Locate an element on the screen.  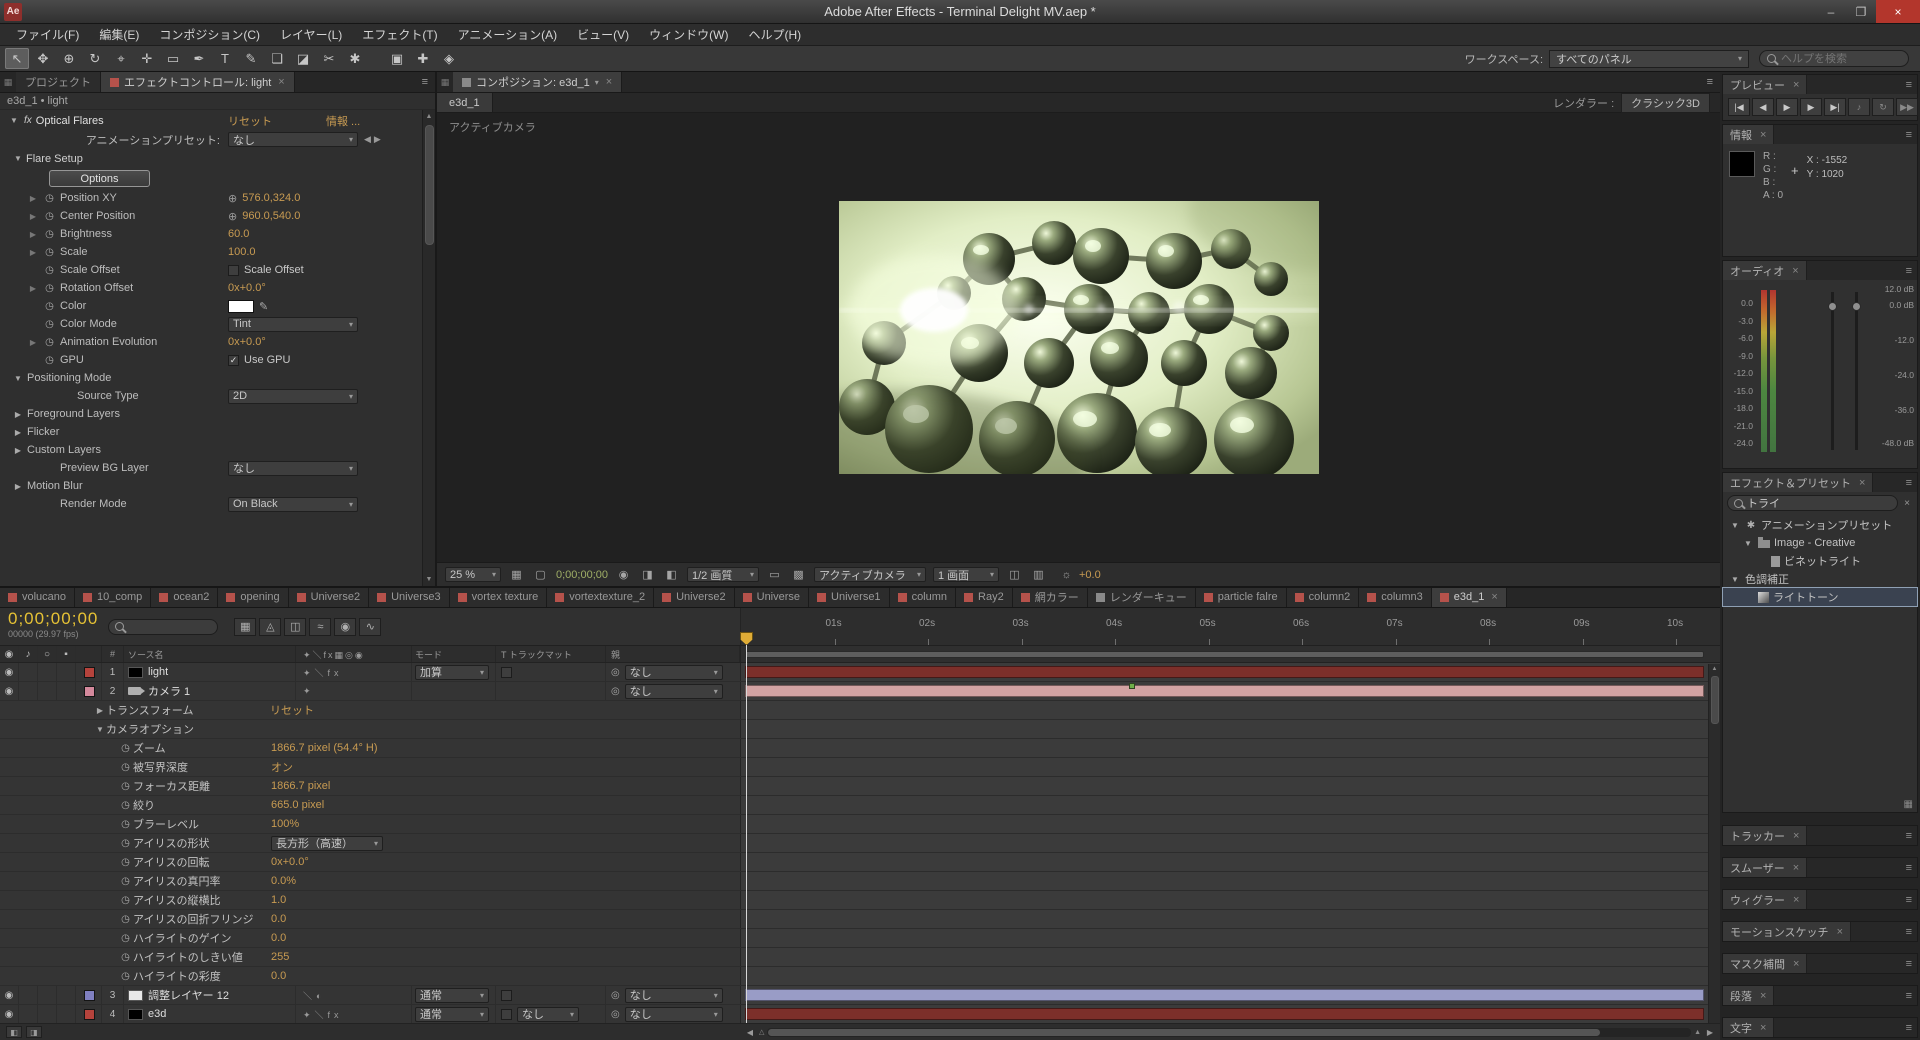
slider-knob-right is located at coordinates (1856, 306).